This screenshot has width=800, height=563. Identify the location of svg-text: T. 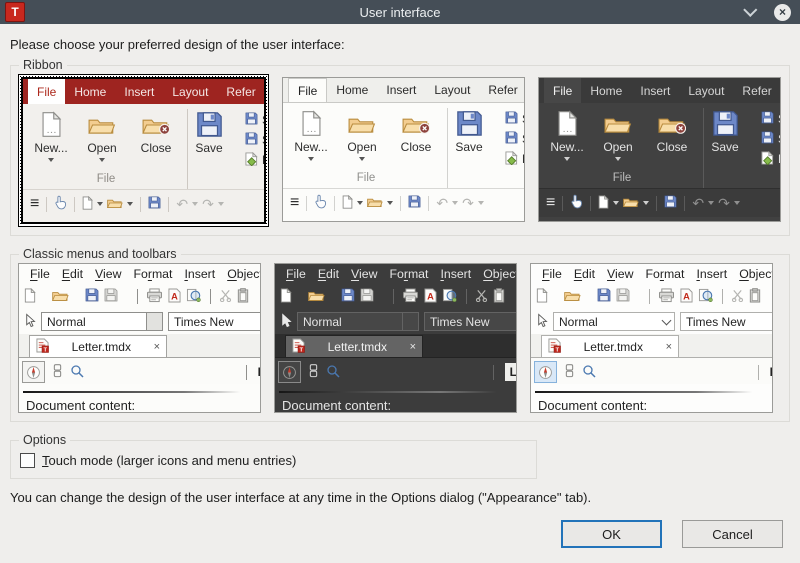
(558, 350).